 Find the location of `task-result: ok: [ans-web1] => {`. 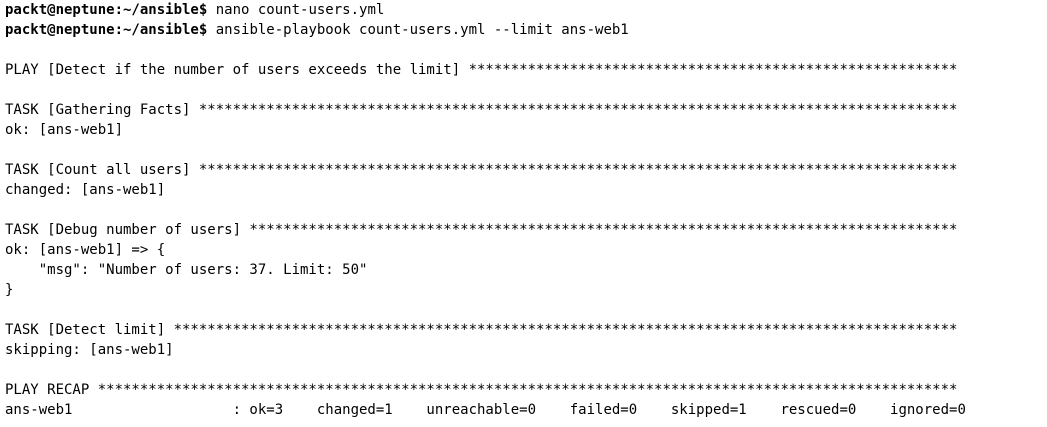

task-result: ok: [ans-web1] => { is located at coordinates (85, 250).